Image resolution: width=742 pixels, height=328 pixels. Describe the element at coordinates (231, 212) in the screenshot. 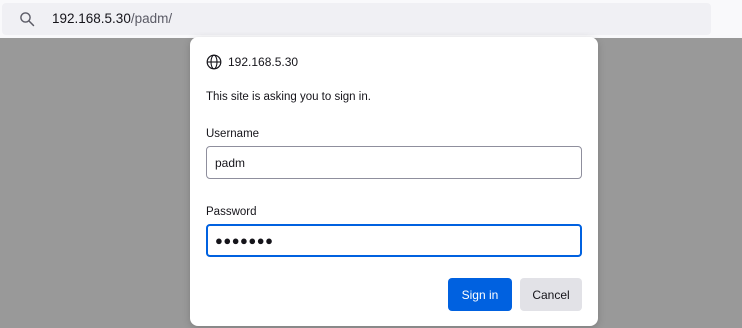

I see `password-label: Password` at that location.